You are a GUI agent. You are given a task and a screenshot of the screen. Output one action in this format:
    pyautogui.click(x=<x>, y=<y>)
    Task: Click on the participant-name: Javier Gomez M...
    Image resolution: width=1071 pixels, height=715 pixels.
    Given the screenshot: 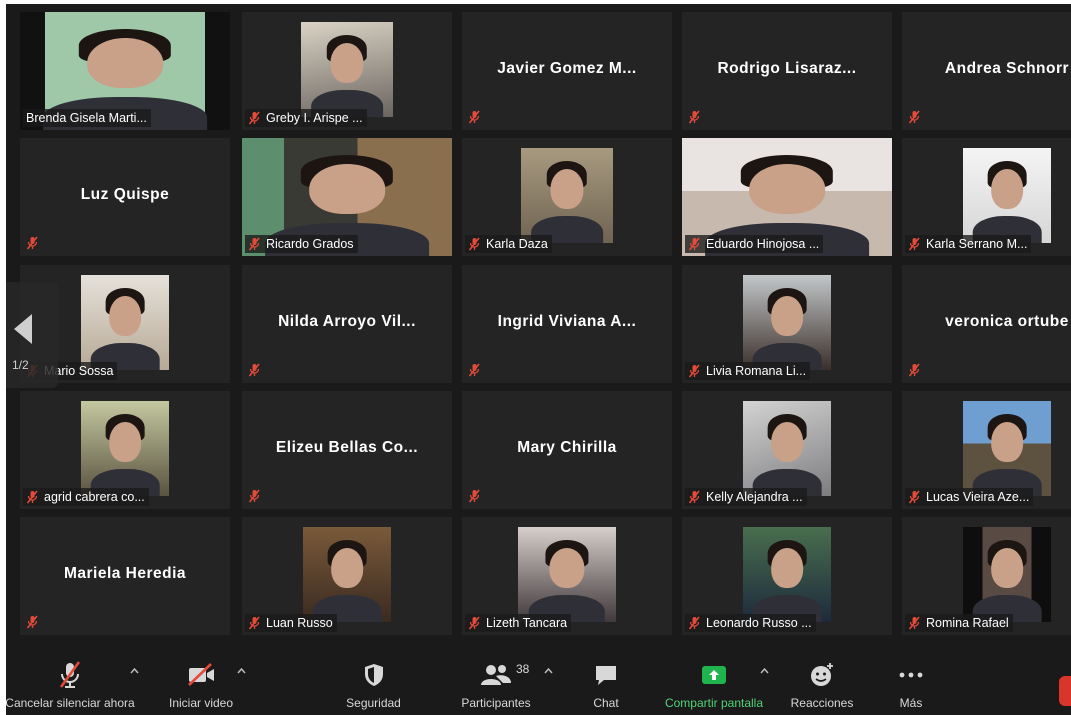 What is the action you would take?
    pyautogui.click(x=567, y=68)
    